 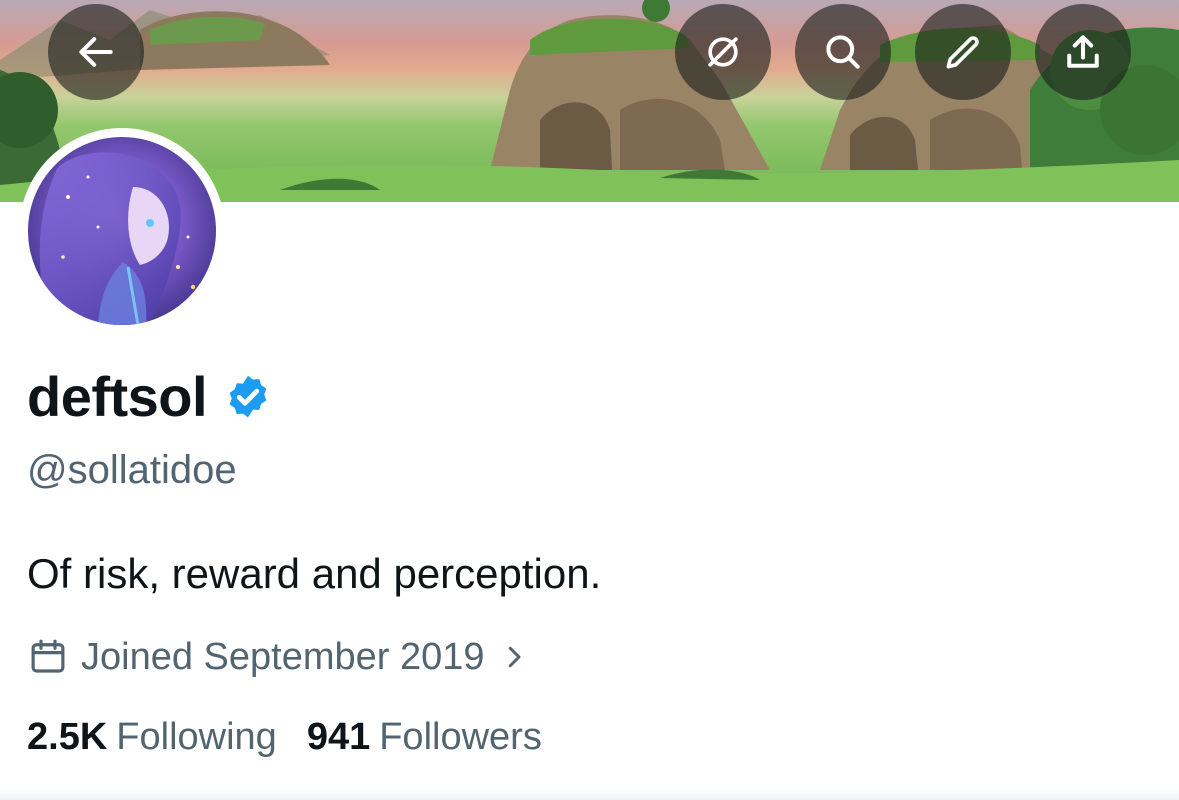 I want to click on search-icon, so click(x=843, y=52).